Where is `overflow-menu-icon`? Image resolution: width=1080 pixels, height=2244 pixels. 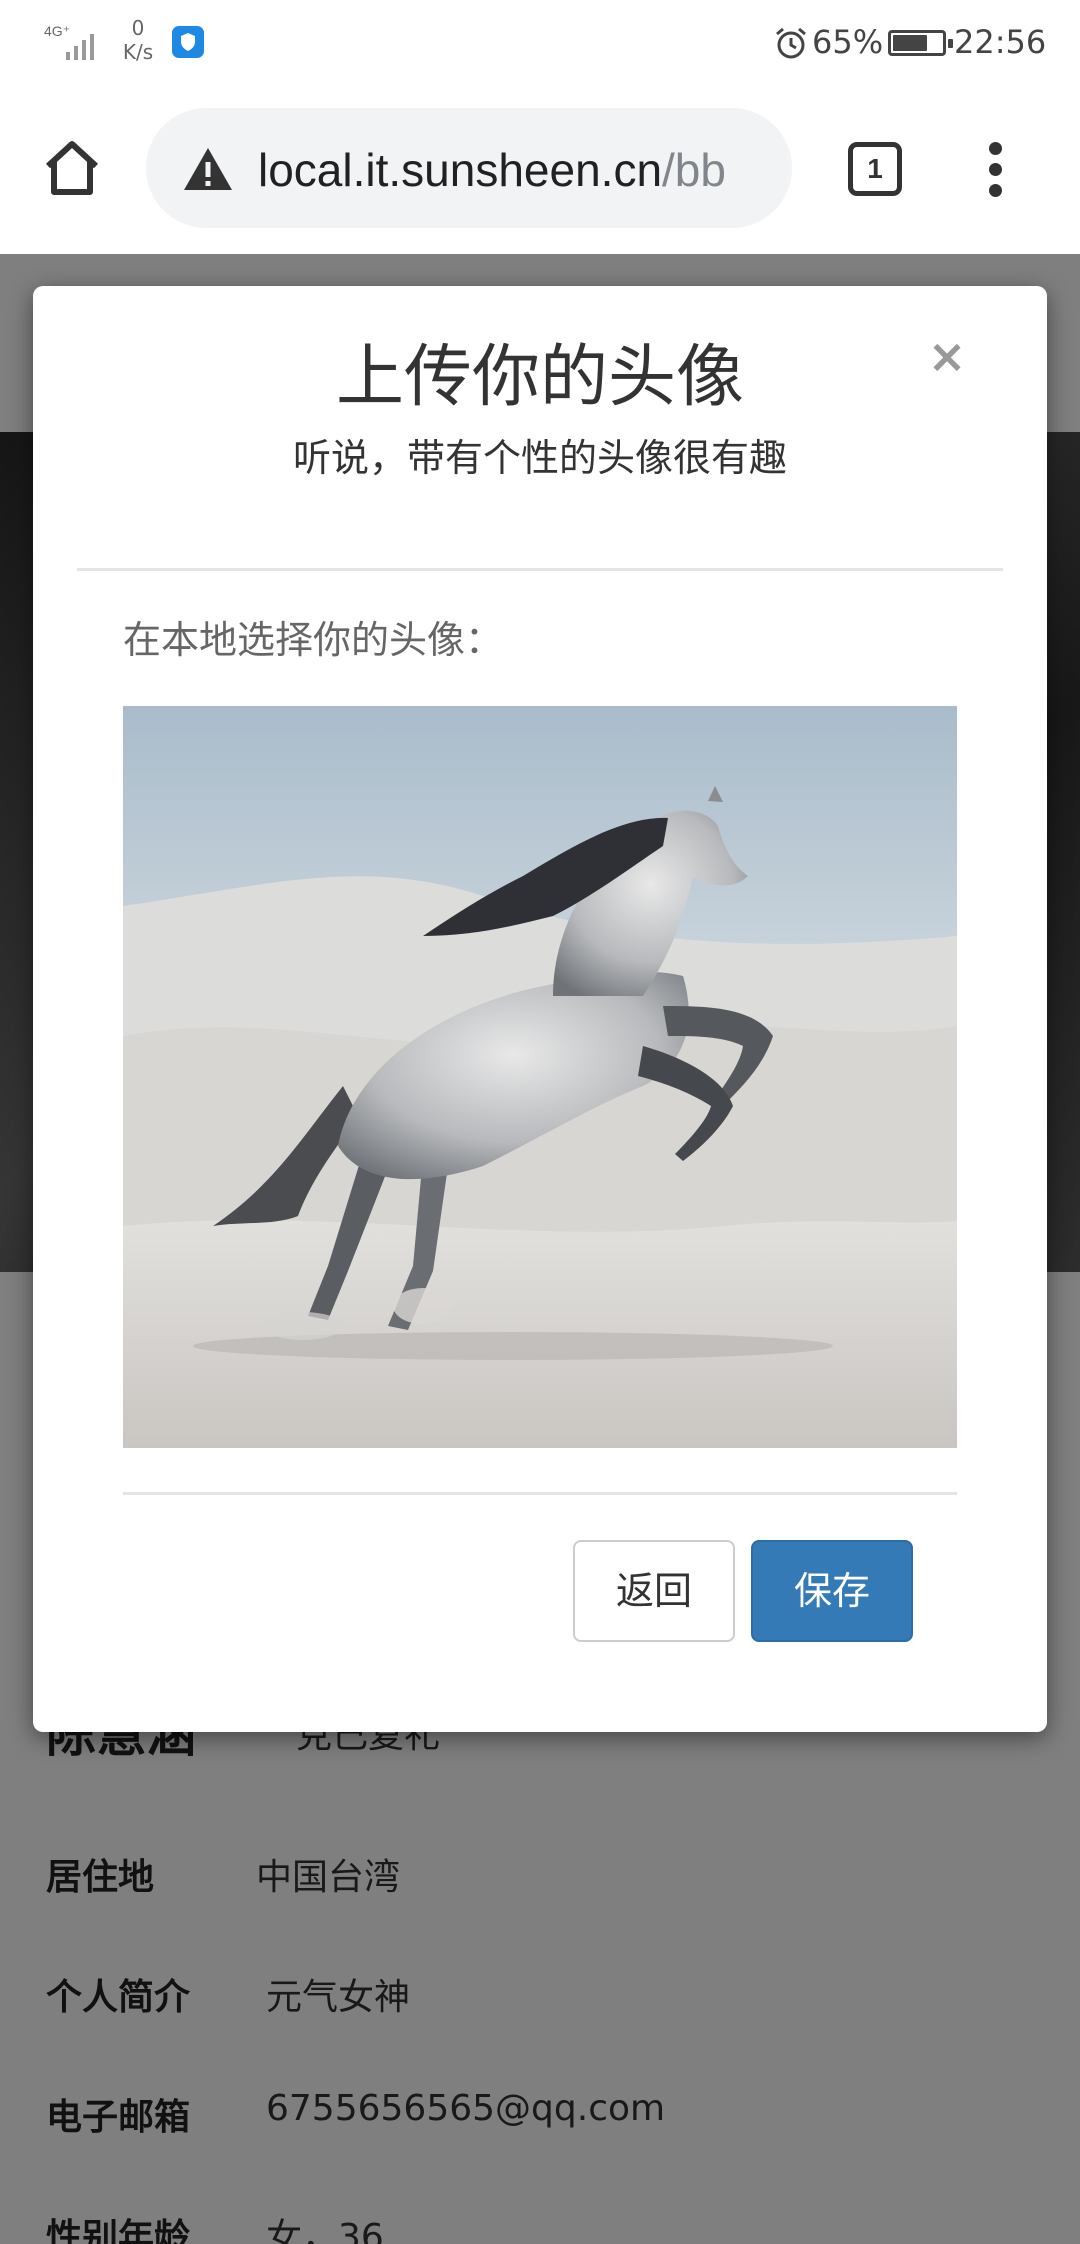 overflow-menu-icon is located at coordinates (996, 170).